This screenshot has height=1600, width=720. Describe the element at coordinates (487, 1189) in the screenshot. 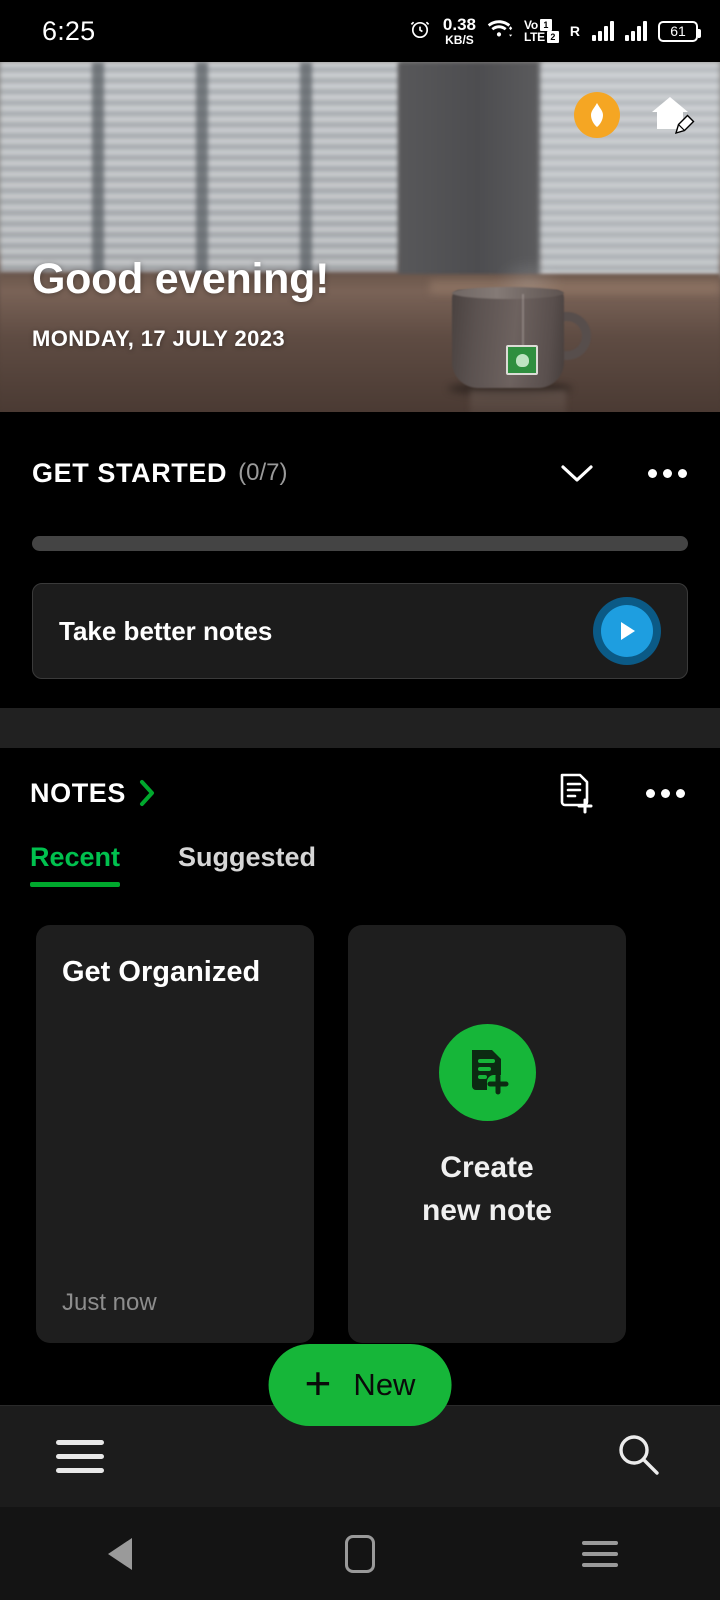

I see `create-new-note-label: Create new note` at that location.